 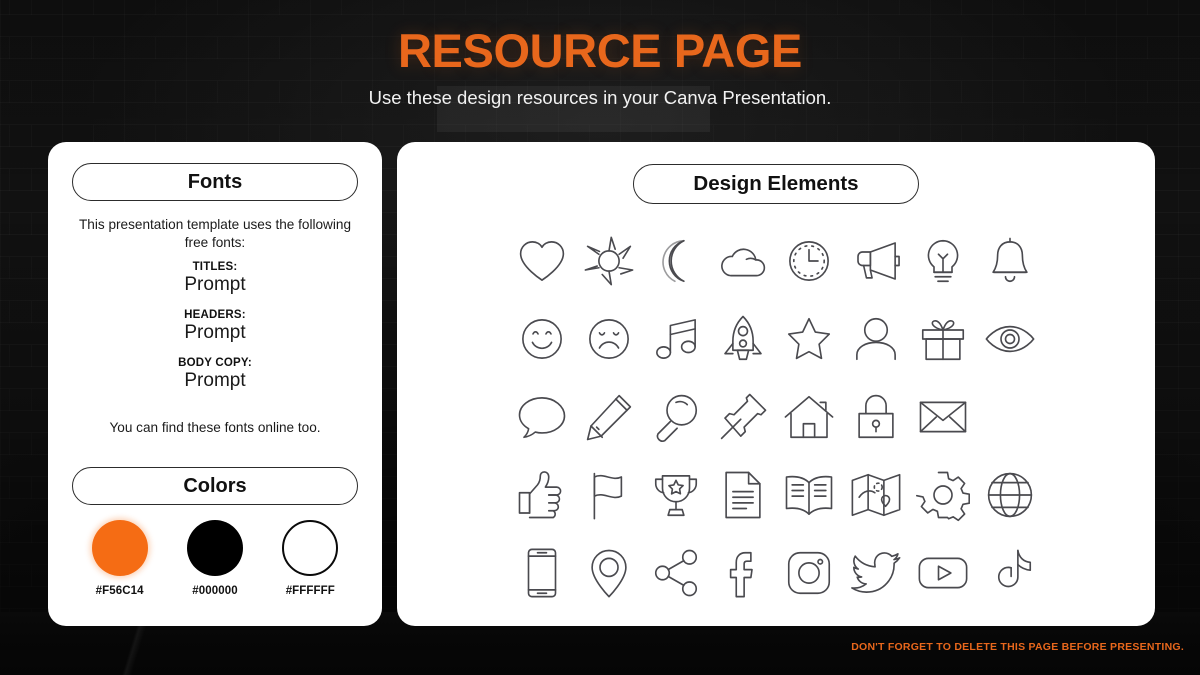 I want to click on flag-icon, so click(x=609, y=495).